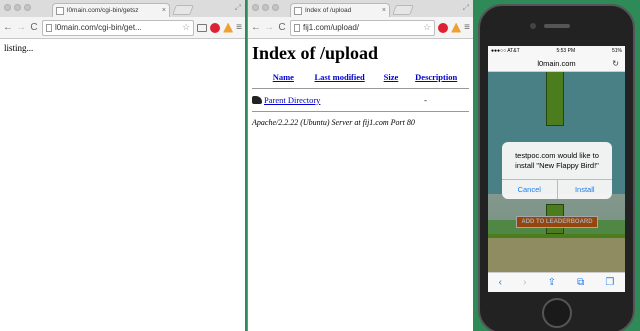 Image resolution: width=640 pixels, height=331 pixels. I want to click on tabs-icon: ❐, so click(609, 282).